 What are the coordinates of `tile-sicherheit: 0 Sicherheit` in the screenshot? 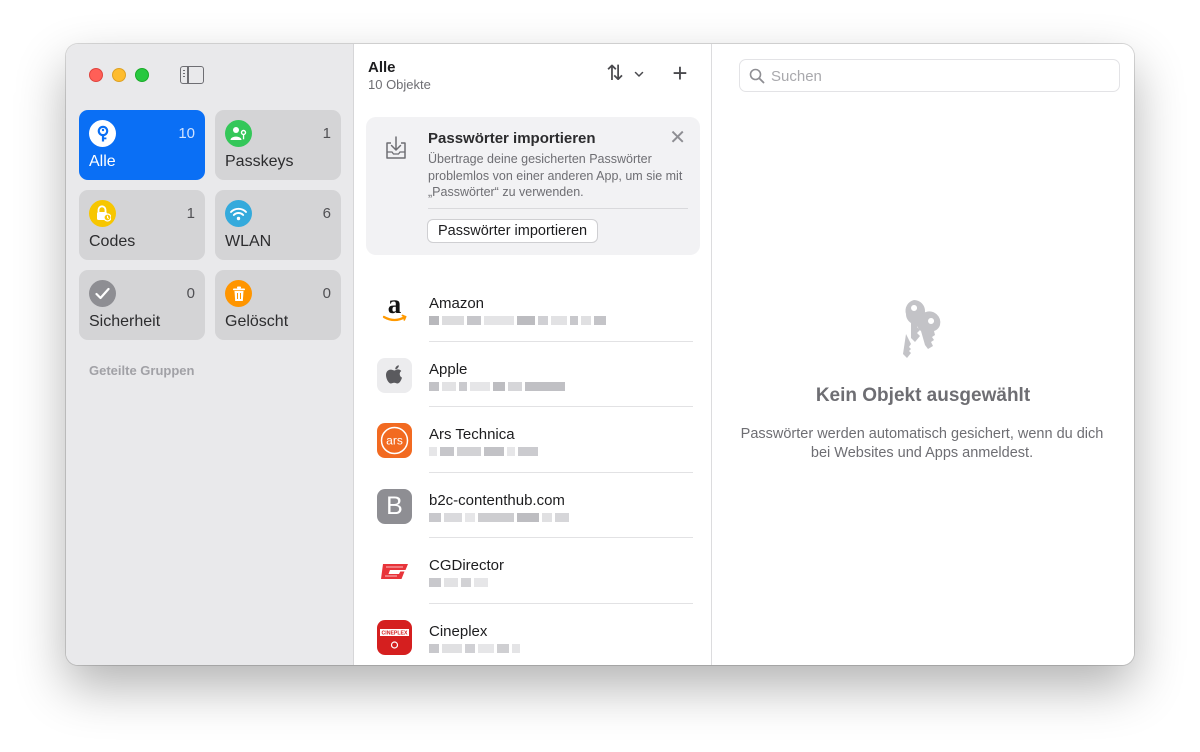 It's located at (142, 305).